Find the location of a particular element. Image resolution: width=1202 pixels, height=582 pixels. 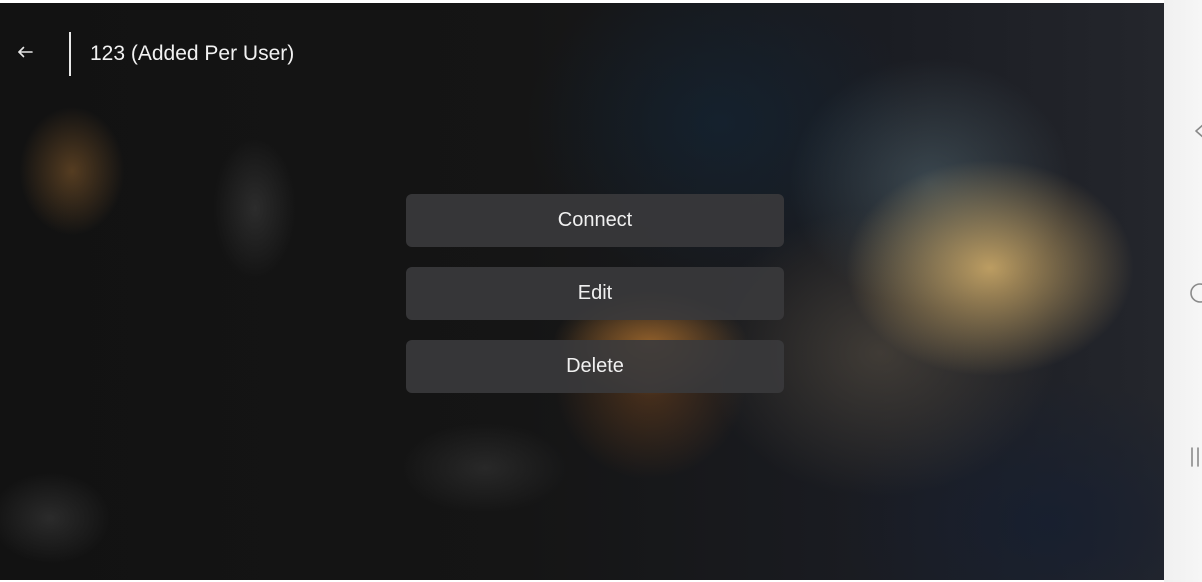

delete-button: Delete is located at coordinates (595, 366).